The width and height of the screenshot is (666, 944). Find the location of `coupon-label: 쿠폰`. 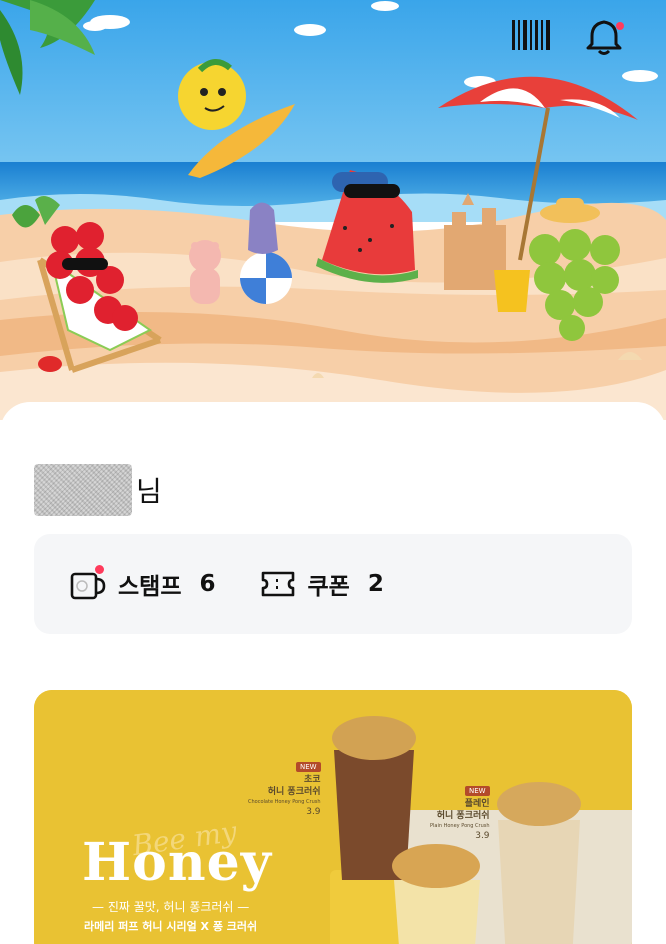

coupon-label: 쿠폰 is located at coordinates (328, 587).